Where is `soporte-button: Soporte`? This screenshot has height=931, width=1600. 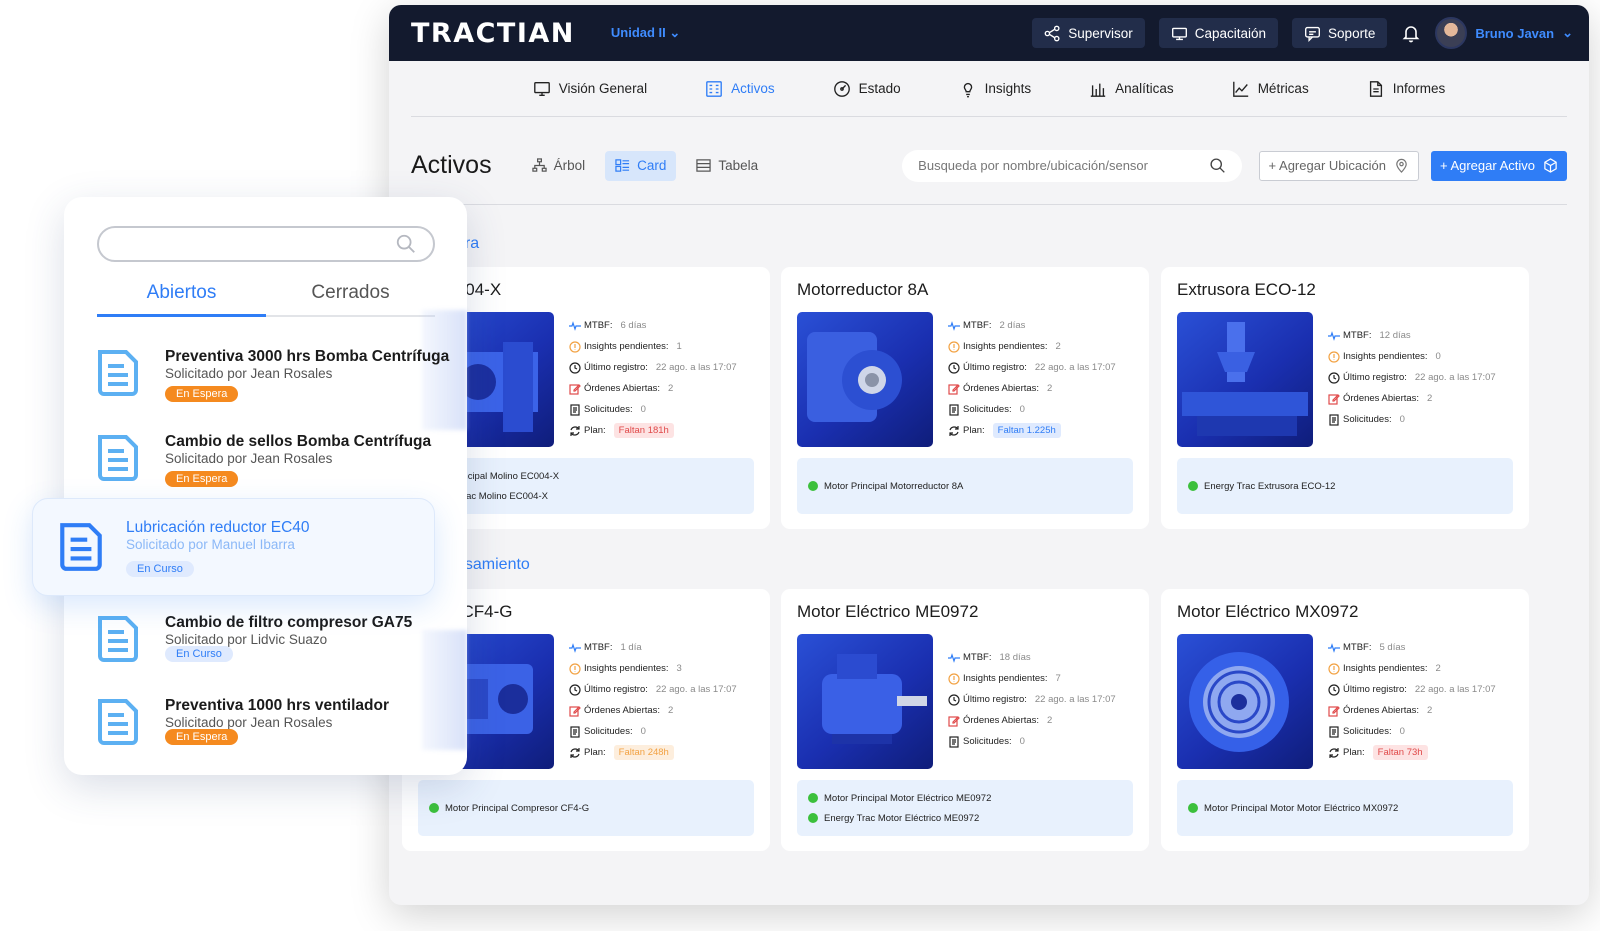
soporte-button: Soporte is located at coordinates (1340, 33).